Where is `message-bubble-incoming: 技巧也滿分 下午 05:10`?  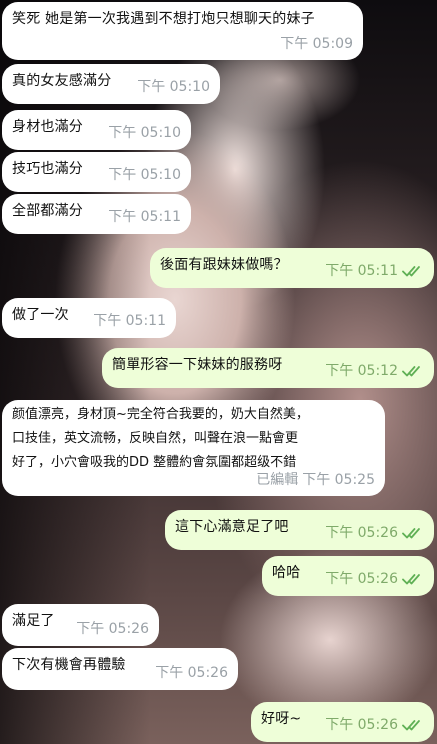 message-bubble-incoming: 技巧也滿分 下午 05:10 is located at coordinates (96, 172).